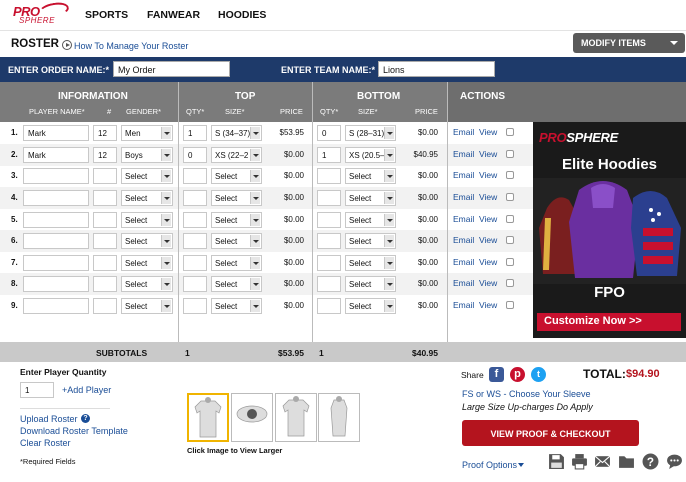  Describe the element at coordinates (550, 433) in the screenshot. I see `view-proof-checkout-button: VIEW PROOF & CHECKOUT` at that location.